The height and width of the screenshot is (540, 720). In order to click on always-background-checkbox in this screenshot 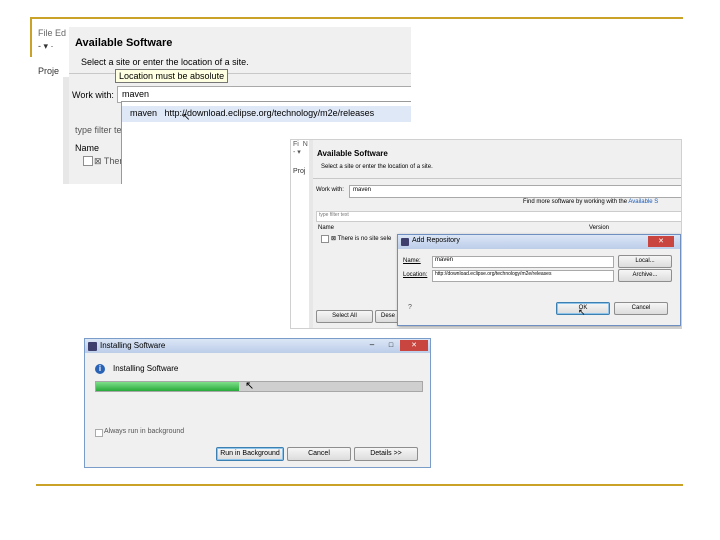, I will do `click(99, 433)`.